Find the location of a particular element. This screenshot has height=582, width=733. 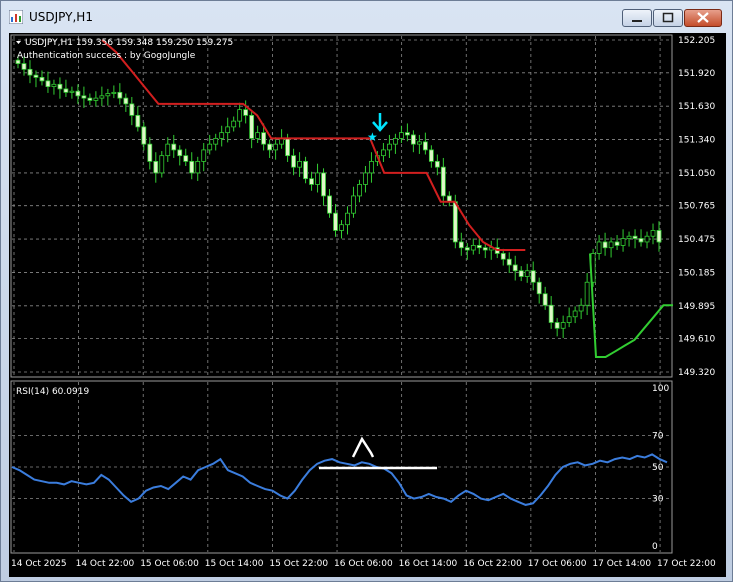

price-tick-label: 150.475 is located at coordinates (696, 240).